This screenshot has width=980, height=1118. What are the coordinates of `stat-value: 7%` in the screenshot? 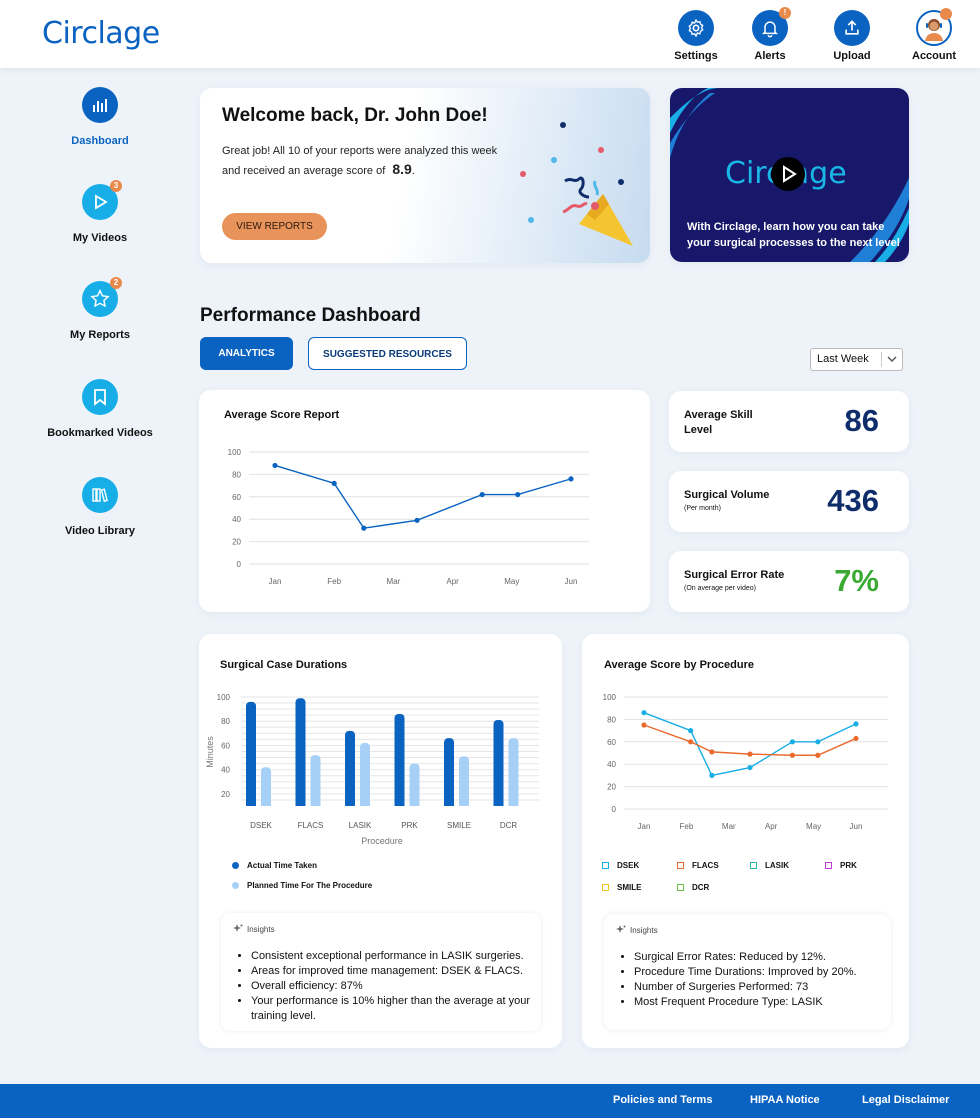 It's located at (856, 580).